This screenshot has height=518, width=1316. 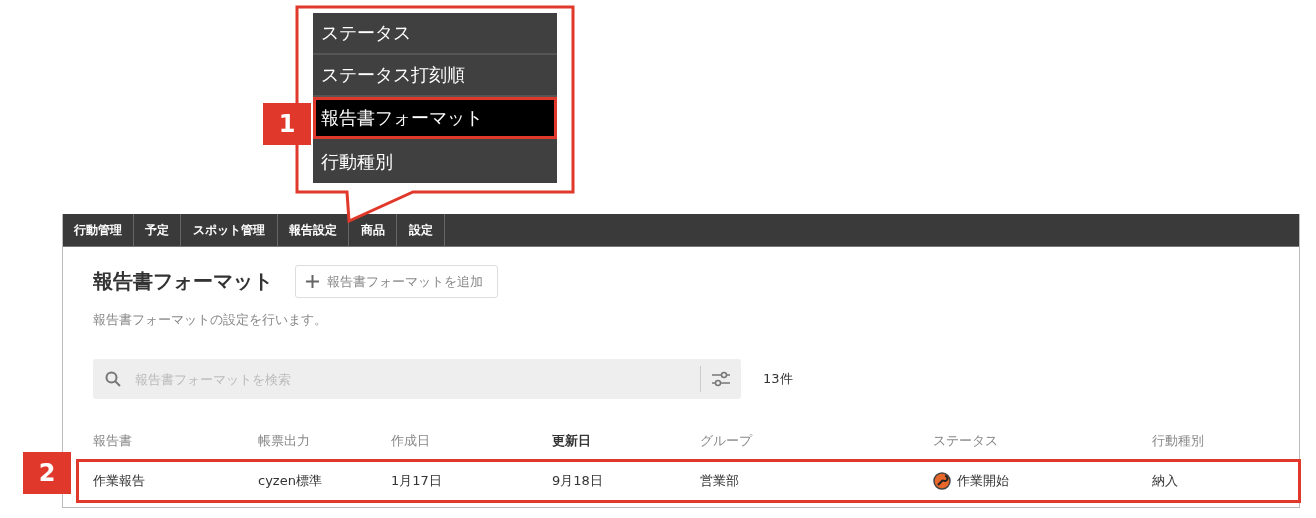 What do you see at coordinates (1165, 481) in the screenshot?
I see `table-cell: 納入` at bounding box center [1165, 481].